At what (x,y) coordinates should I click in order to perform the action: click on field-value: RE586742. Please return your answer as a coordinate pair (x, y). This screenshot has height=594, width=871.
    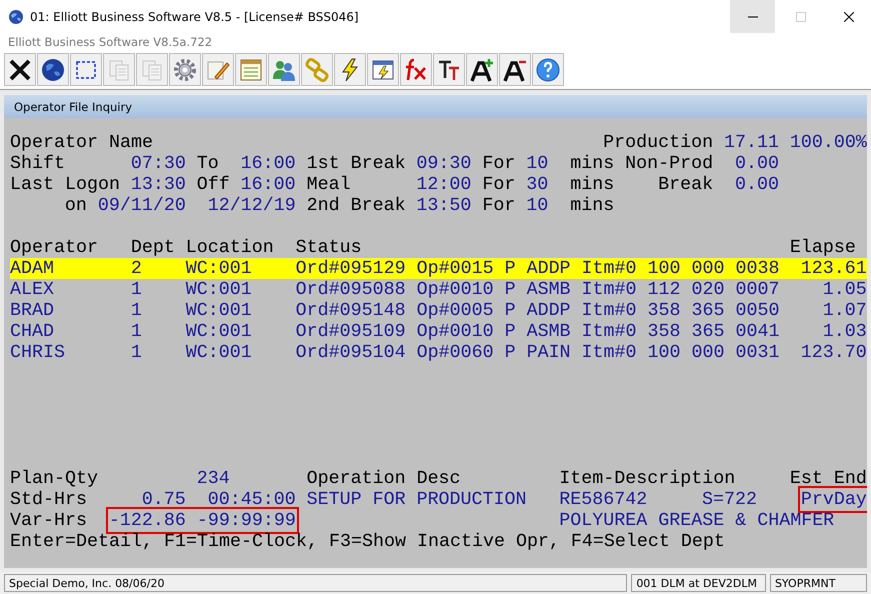
    Looking at the image, I should click on (603, 499).